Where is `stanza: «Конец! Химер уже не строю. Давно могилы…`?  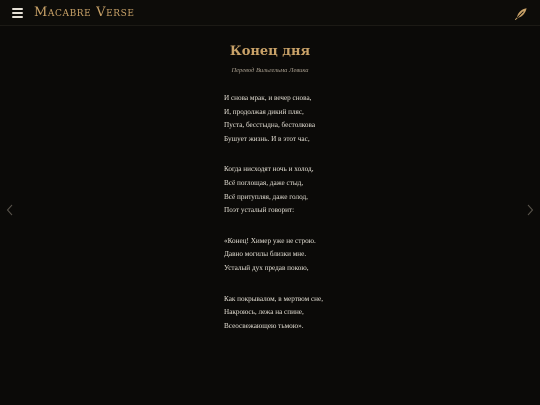 stanza: «Конец! Химер уже не строю. Давно могилы… is located at coordinates (354, 255).